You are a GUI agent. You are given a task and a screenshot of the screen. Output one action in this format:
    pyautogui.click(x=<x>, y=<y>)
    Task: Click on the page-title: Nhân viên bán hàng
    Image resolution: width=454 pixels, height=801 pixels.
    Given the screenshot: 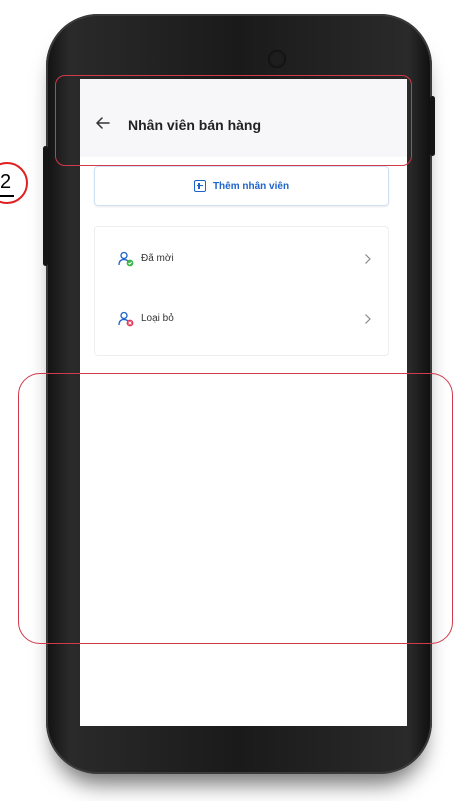 What is the action you would take?
    pyautogui.click(x=195, y=125)
    